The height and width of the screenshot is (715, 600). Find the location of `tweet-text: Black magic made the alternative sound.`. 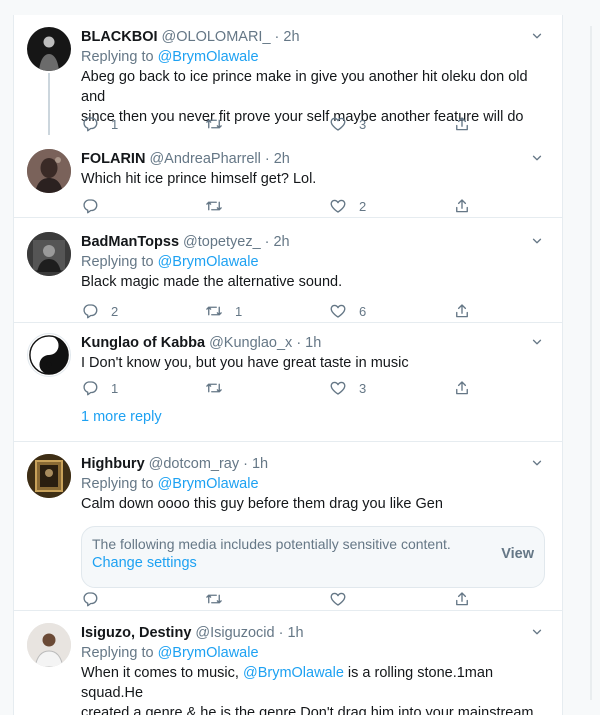

tweet-text: Black magic made the alternative sound. is located at coordinates (212, 282).